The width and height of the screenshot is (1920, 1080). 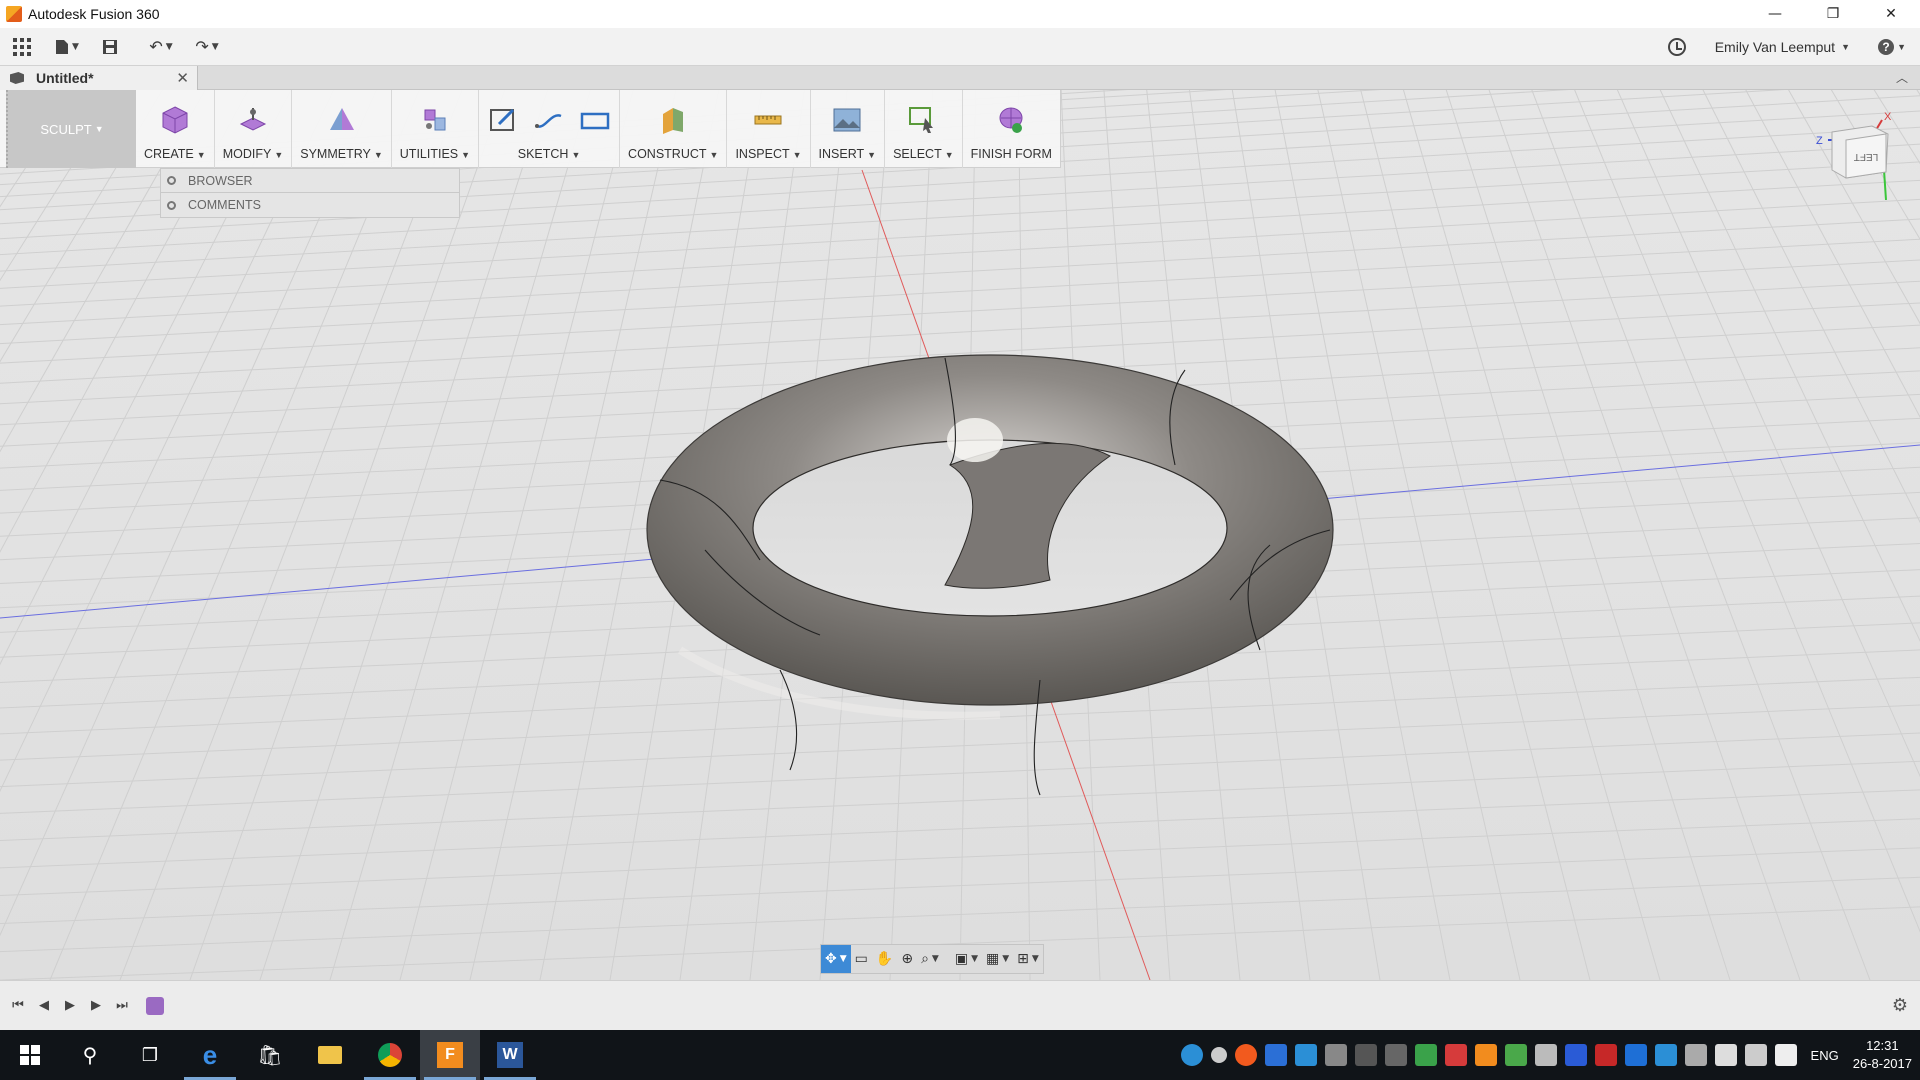 I want to click on wifi-tray-icon, so click(x=1545, y=1055).